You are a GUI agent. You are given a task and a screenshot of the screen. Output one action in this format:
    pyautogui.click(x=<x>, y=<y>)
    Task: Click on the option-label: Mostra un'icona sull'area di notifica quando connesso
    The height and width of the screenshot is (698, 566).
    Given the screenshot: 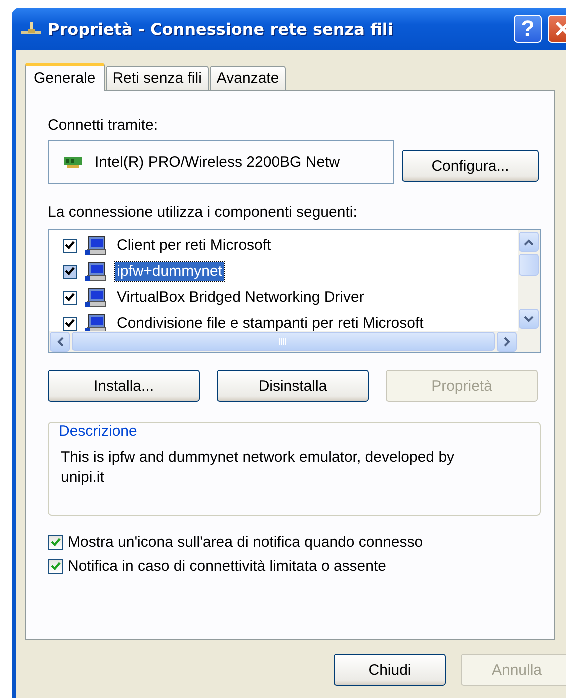 What is the action you would take?
    pyautogui.click(x=246, y=542)
    